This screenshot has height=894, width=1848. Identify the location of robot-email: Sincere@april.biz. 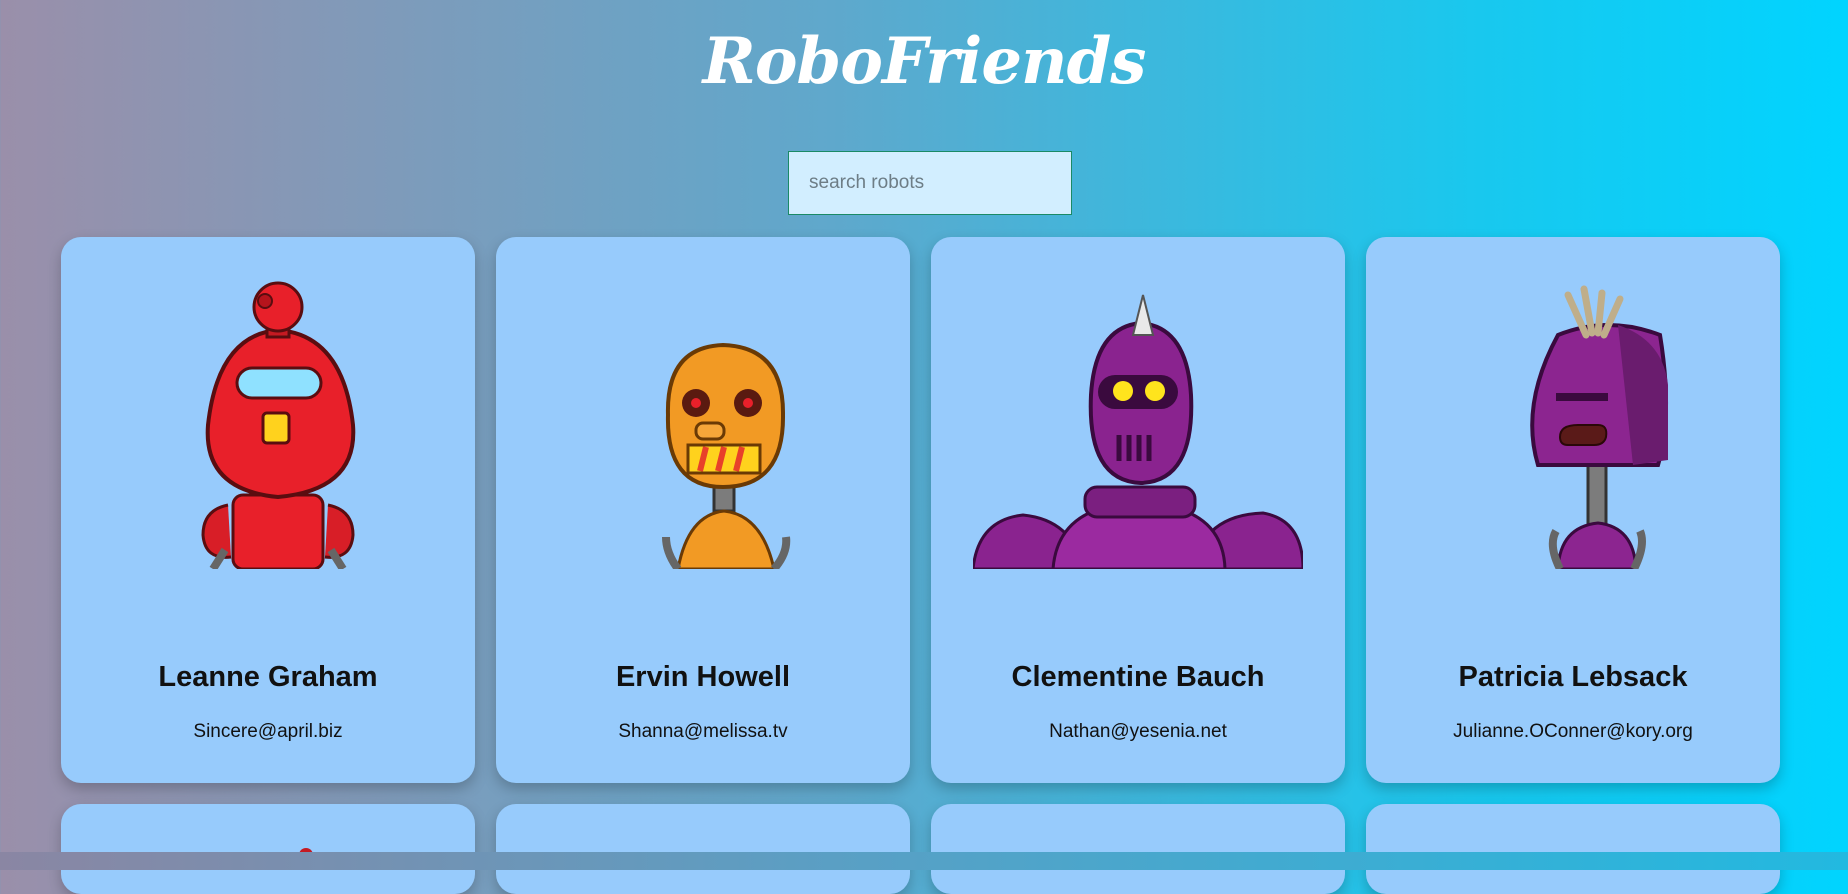
(268, 731).